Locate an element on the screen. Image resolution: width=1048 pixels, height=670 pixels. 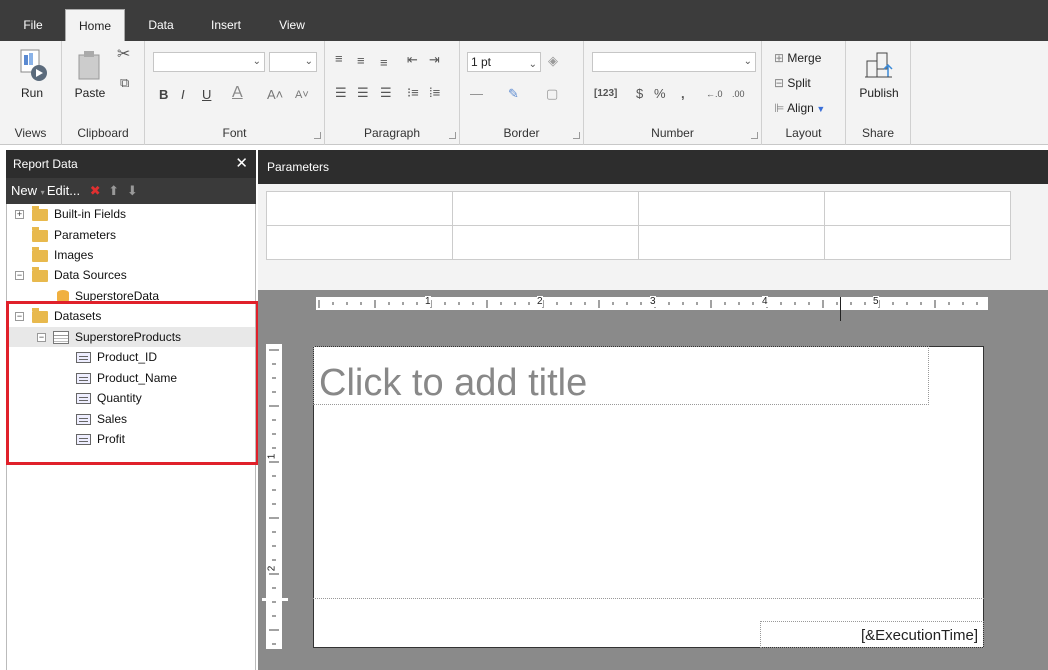
folder-icon is located at coordinates (40, 213).